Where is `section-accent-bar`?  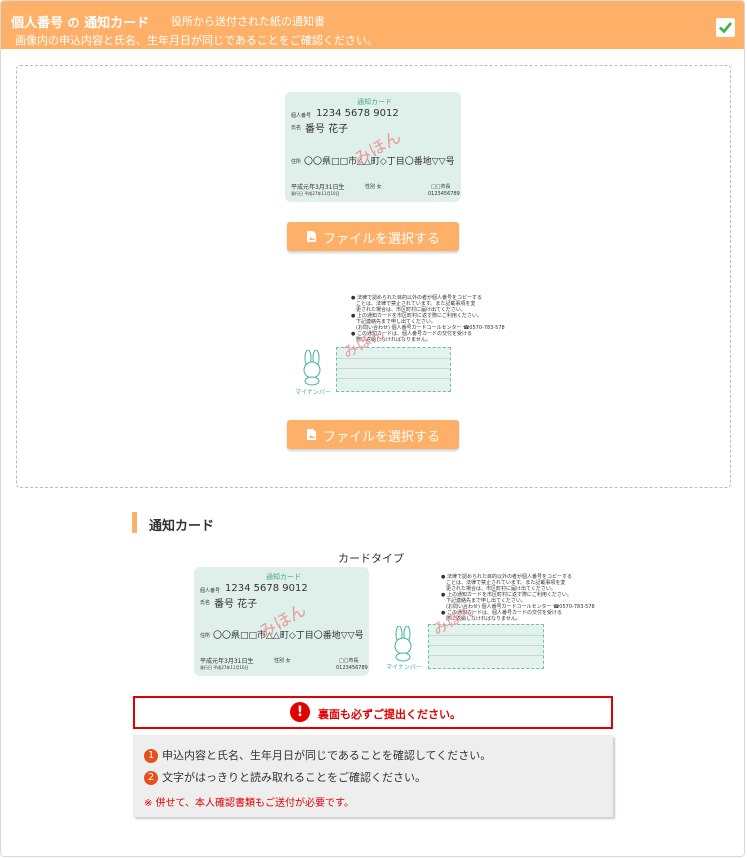
section-accent-bar is located at coordinates (134, 522).